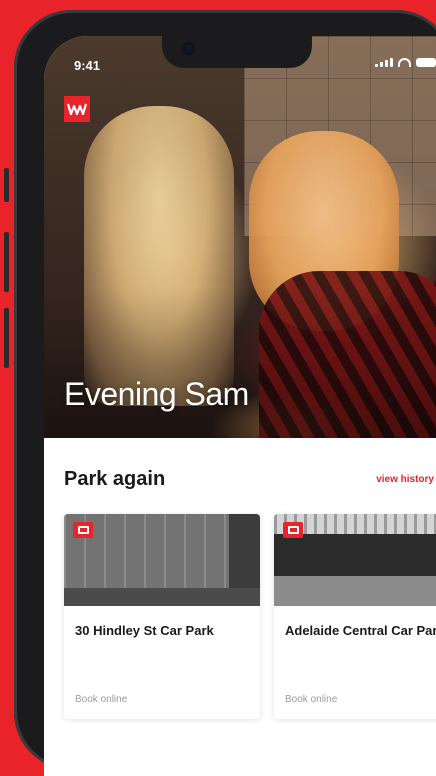 This screenshot has width=436, height=776. I want to click on wilson-parking-logo, so click(77, 109).